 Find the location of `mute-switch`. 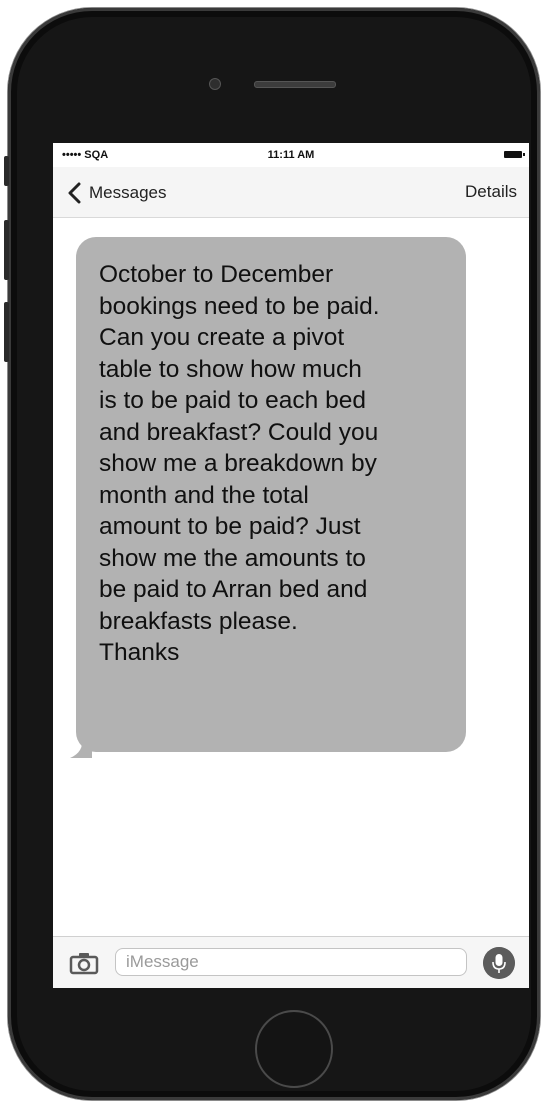

mute-switch is located at coordinates (6, 171).